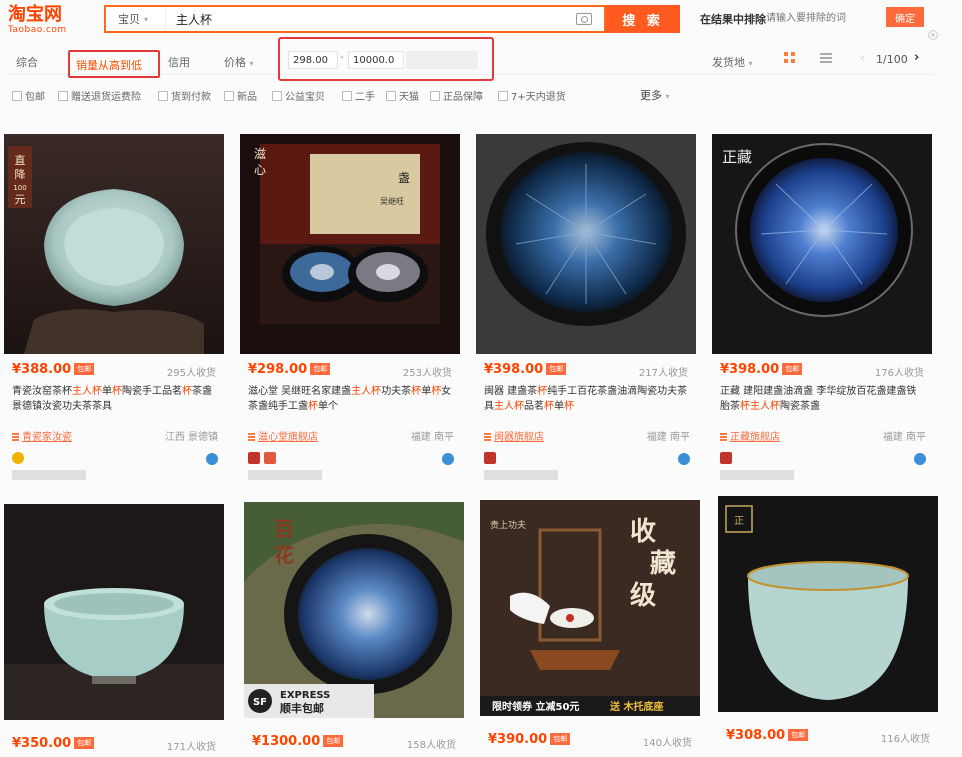 This screenshot has width=962, height=757. I want to click on product-image: 盏 吴继旺 滋 心, so click(350, 244).